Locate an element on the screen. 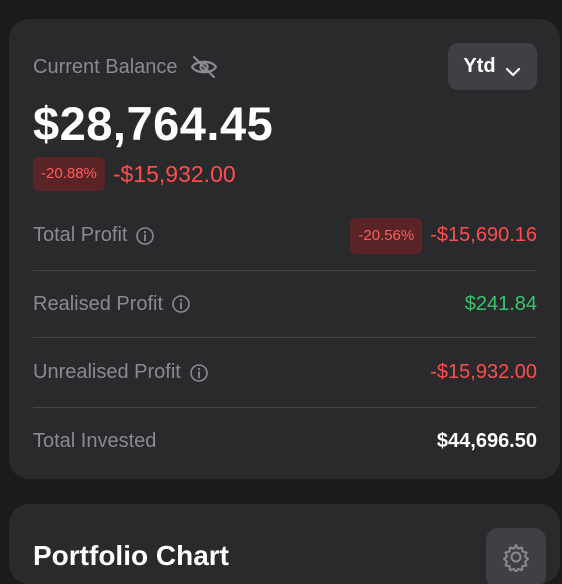 Image resolution: width=562 pixels, height=584 pixels. period-dropdown-label: Ytd is located at coordinates (479, 66).